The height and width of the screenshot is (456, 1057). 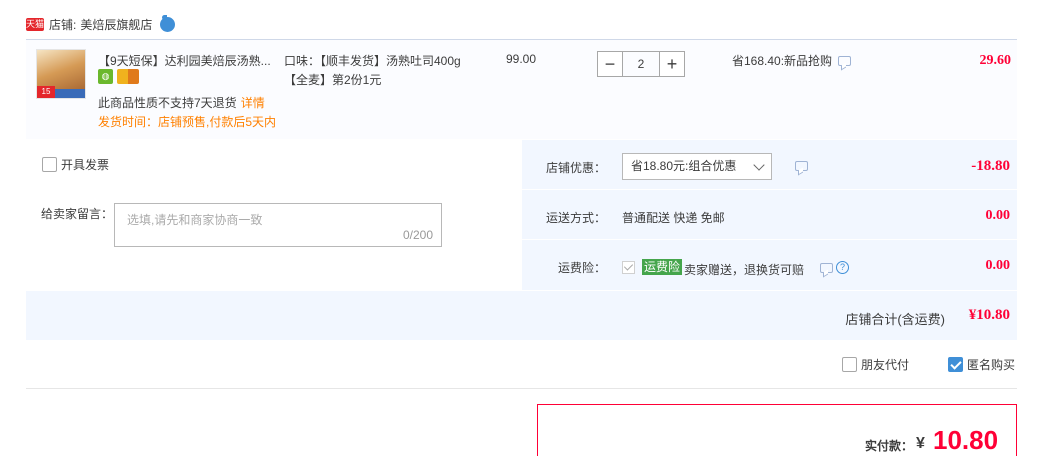 What do you see at coordinates (521, 365) in the screenshot?
I see `extra-options-row: 朋友代付 匿名购买` at bounding box center [521, 365].